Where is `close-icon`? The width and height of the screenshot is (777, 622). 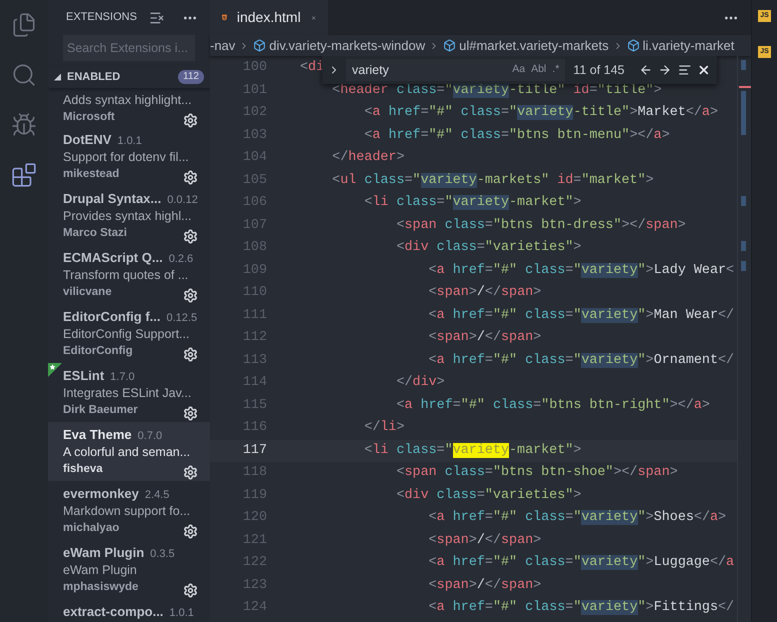
close-icon is located at coordinates (704, 70).